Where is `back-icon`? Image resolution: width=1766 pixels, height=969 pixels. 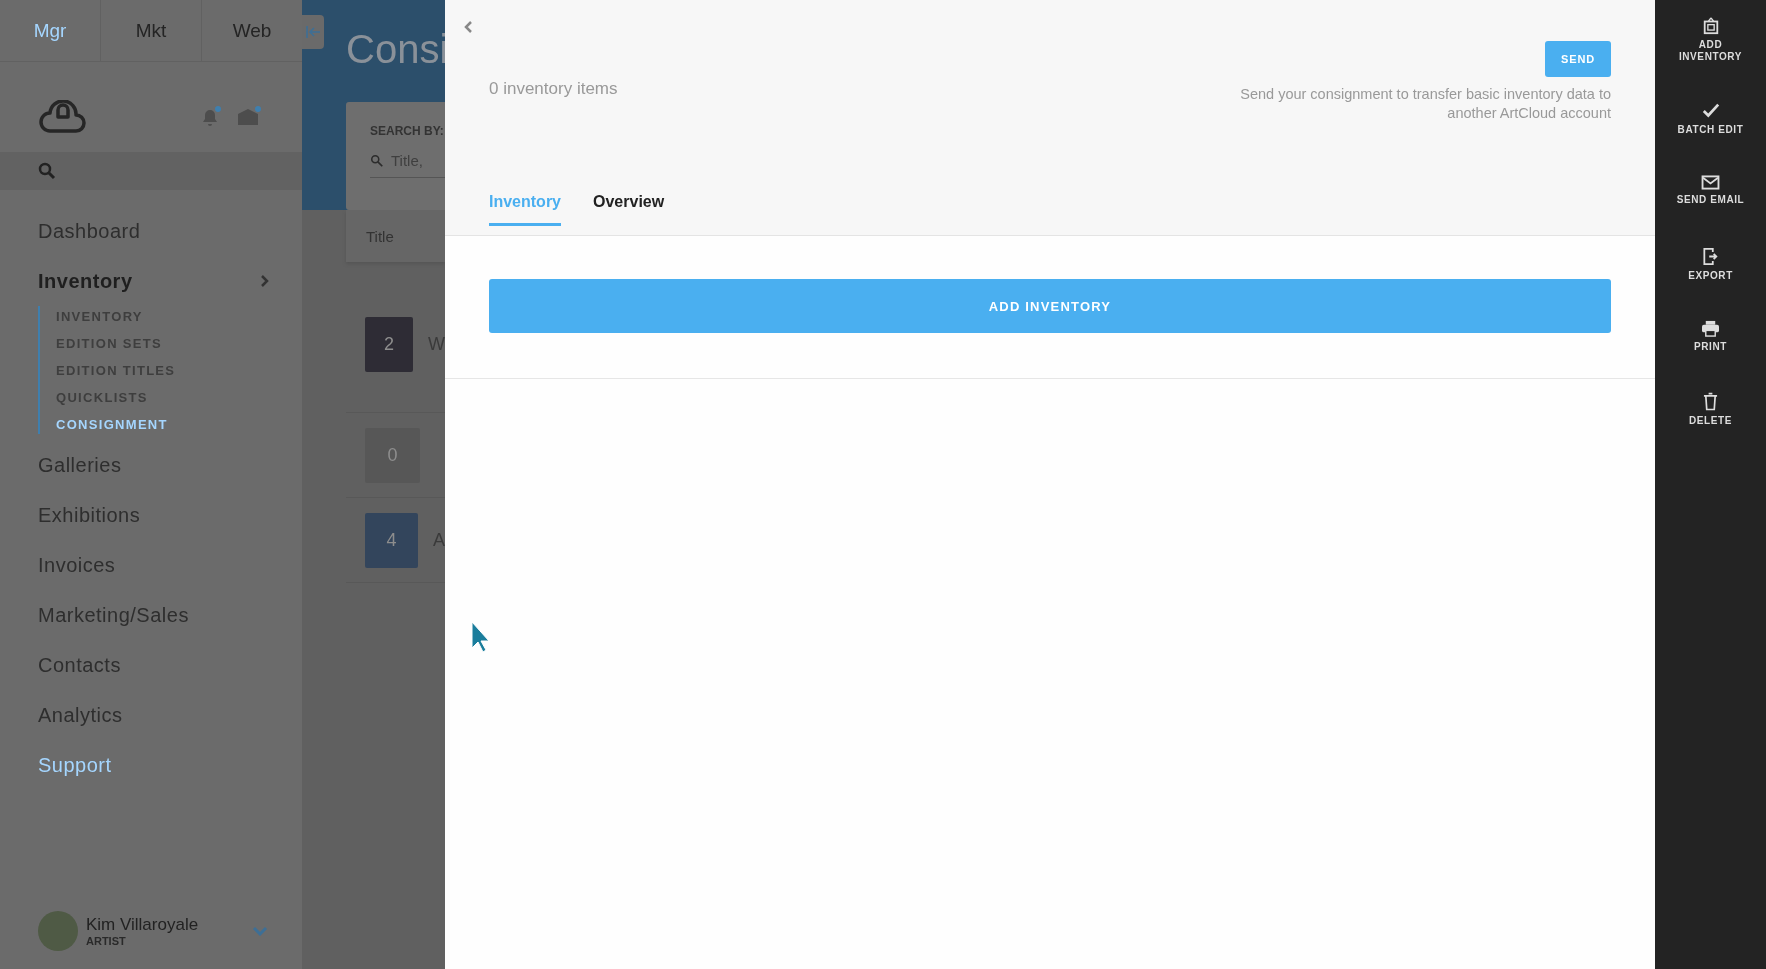
back-icon is located at coordinates (468, 27).